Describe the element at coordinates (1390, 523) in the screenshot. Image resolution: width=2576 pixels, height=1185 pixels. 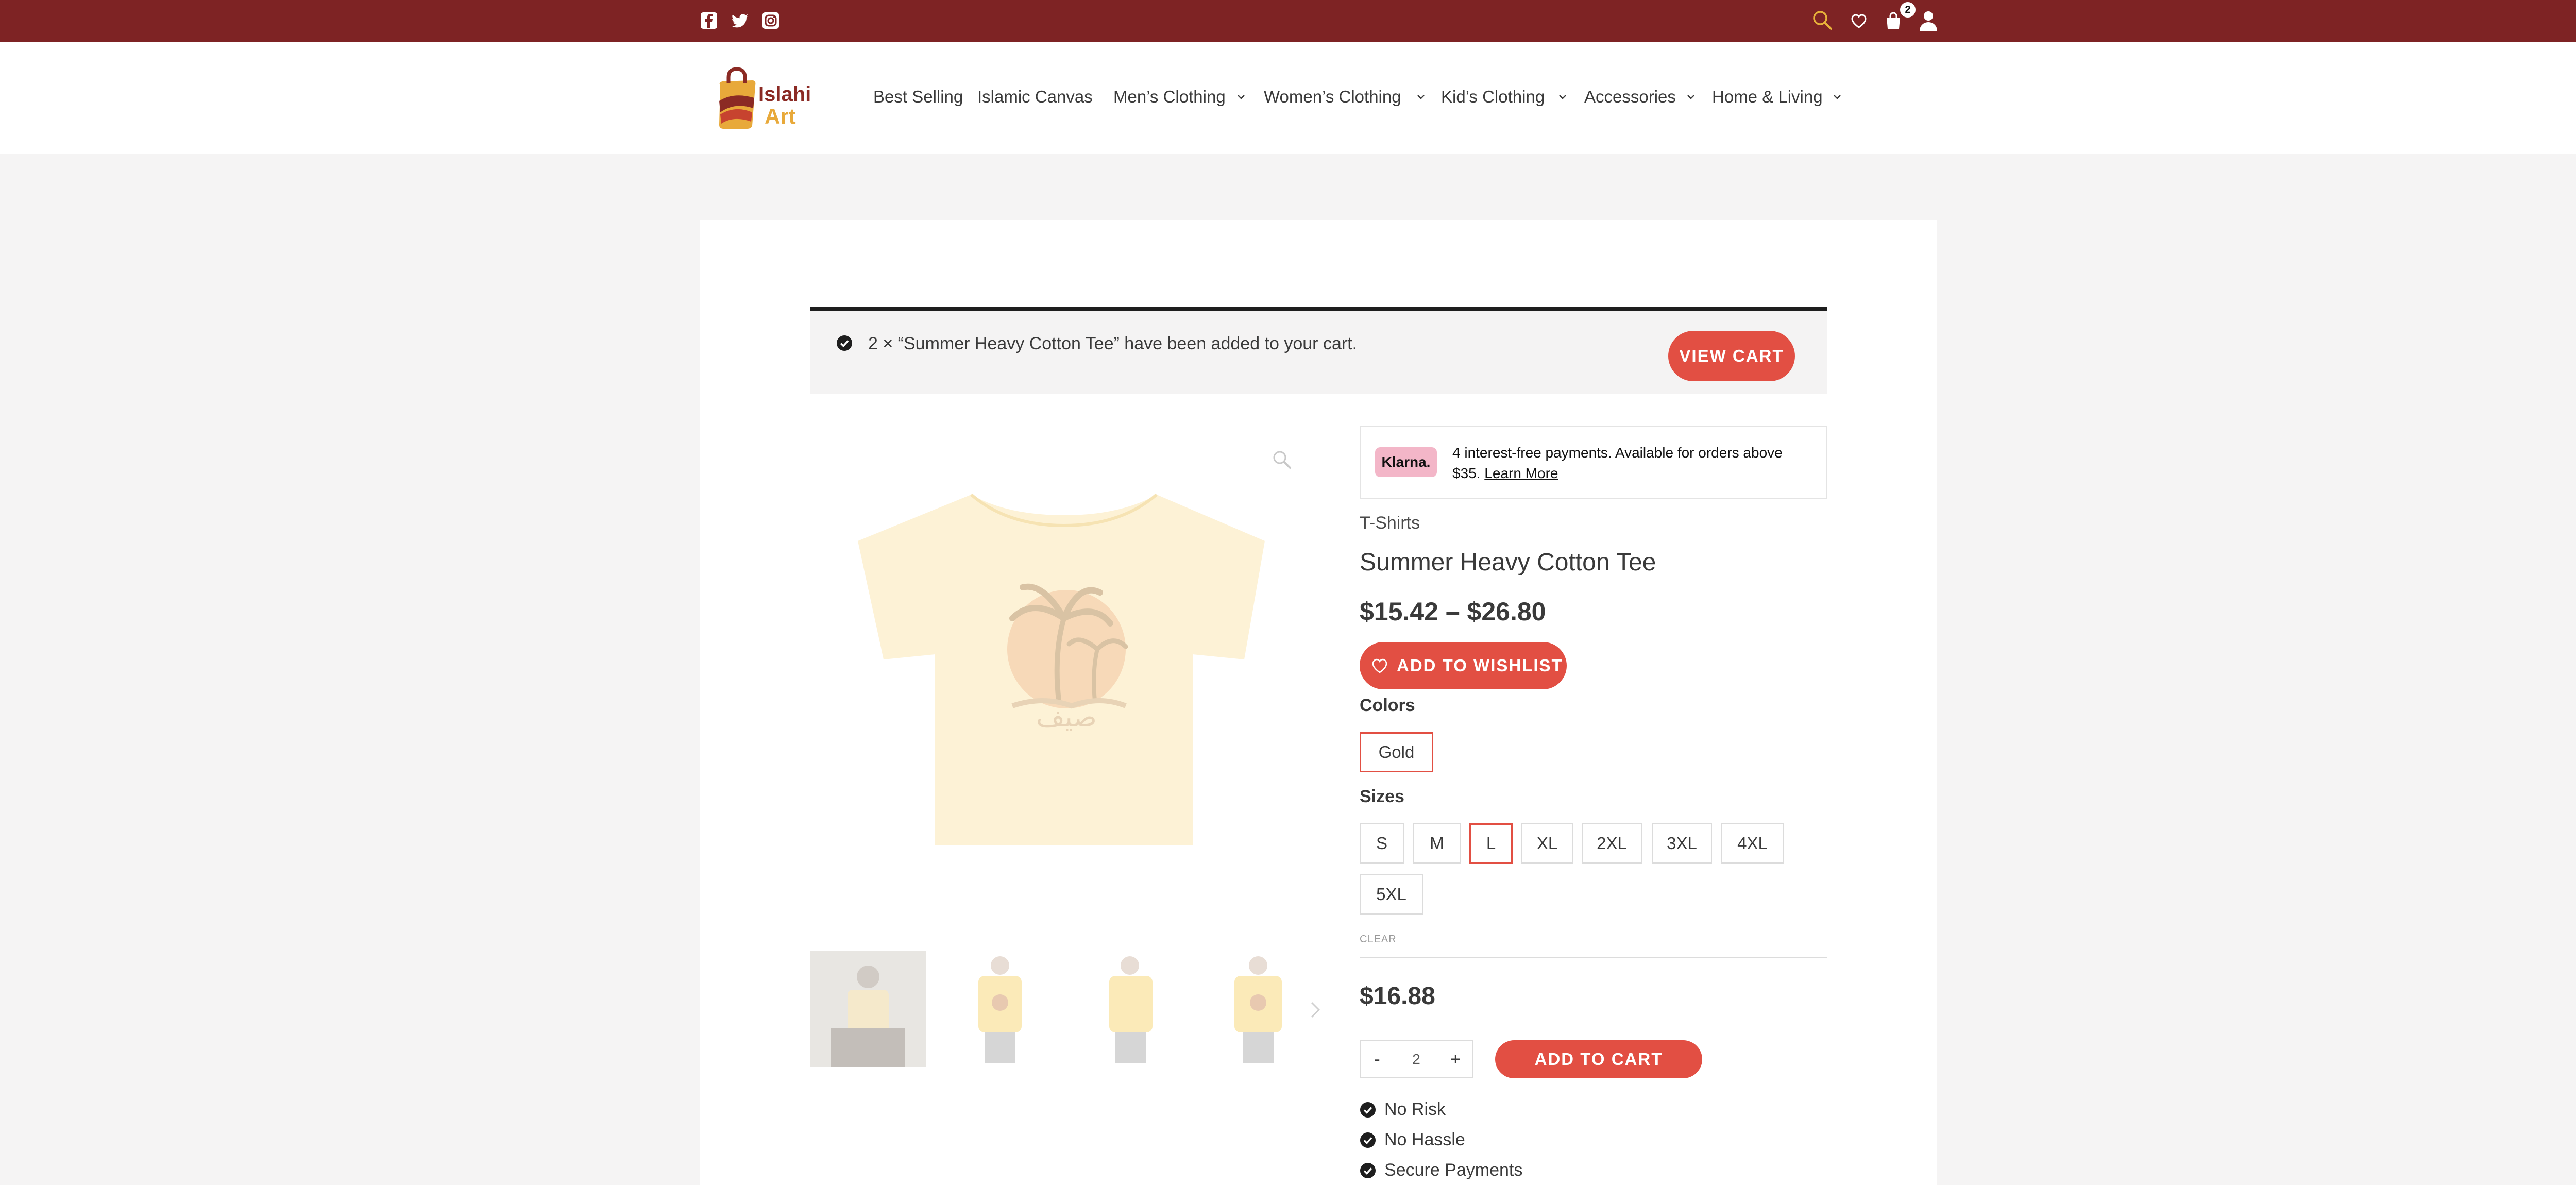
I see `product-category: T-Shirts` at that location.